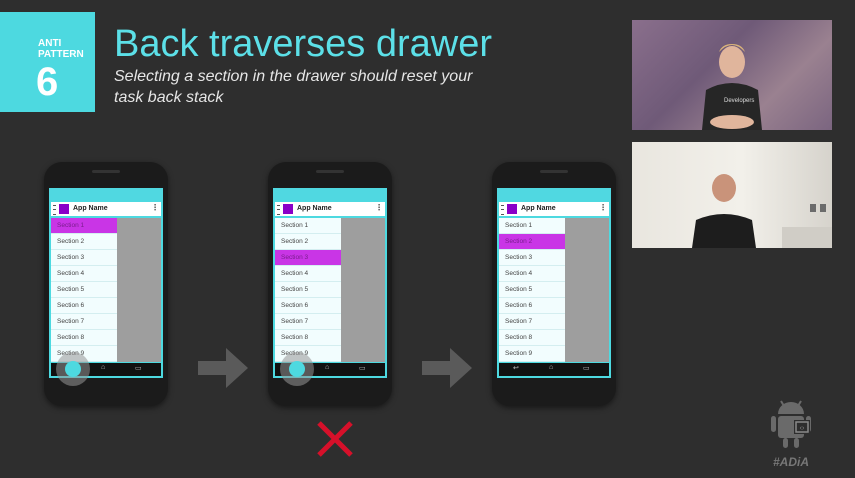 The image size is (855, 478). Describe the element at coordinates (762, 211) in the screenshot. I see `speaker-2-figure` at that location.